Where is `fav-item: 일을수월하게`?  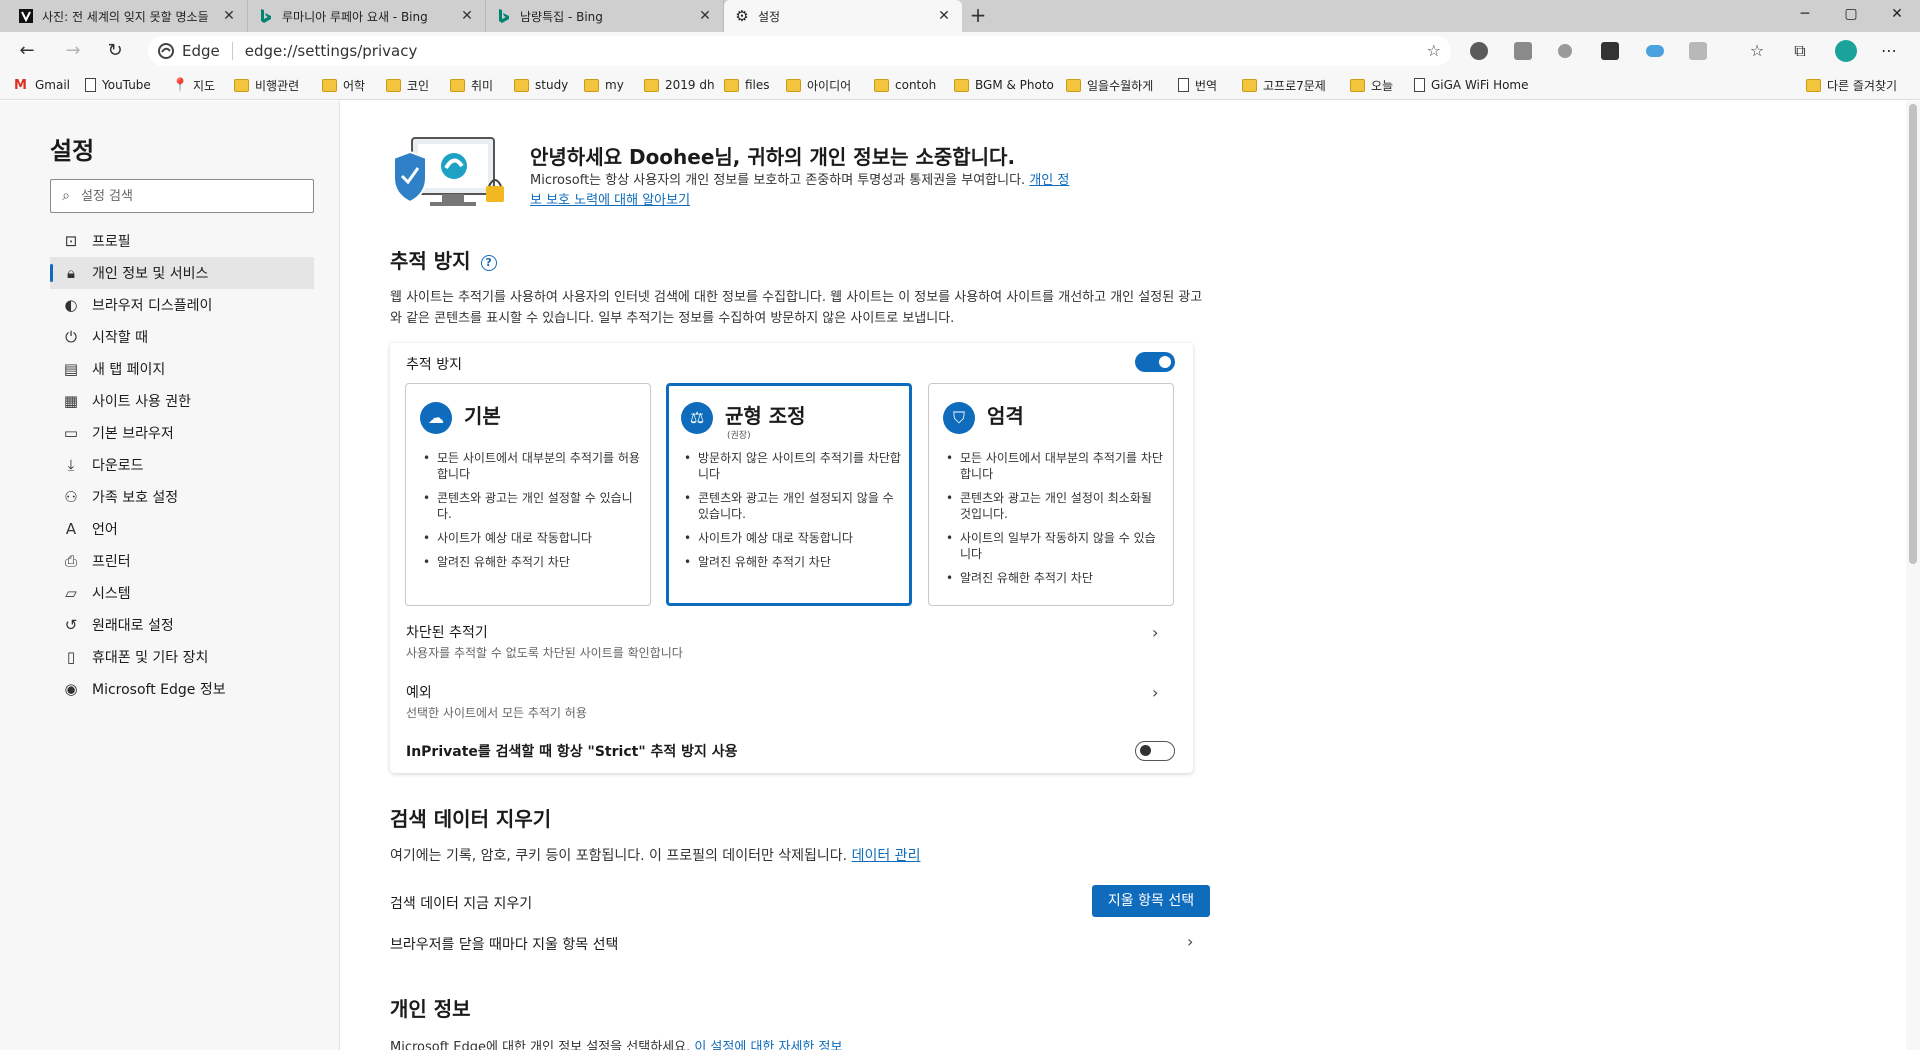 fav-item: 일을수월하게 is located at coordinates (1109, 85).